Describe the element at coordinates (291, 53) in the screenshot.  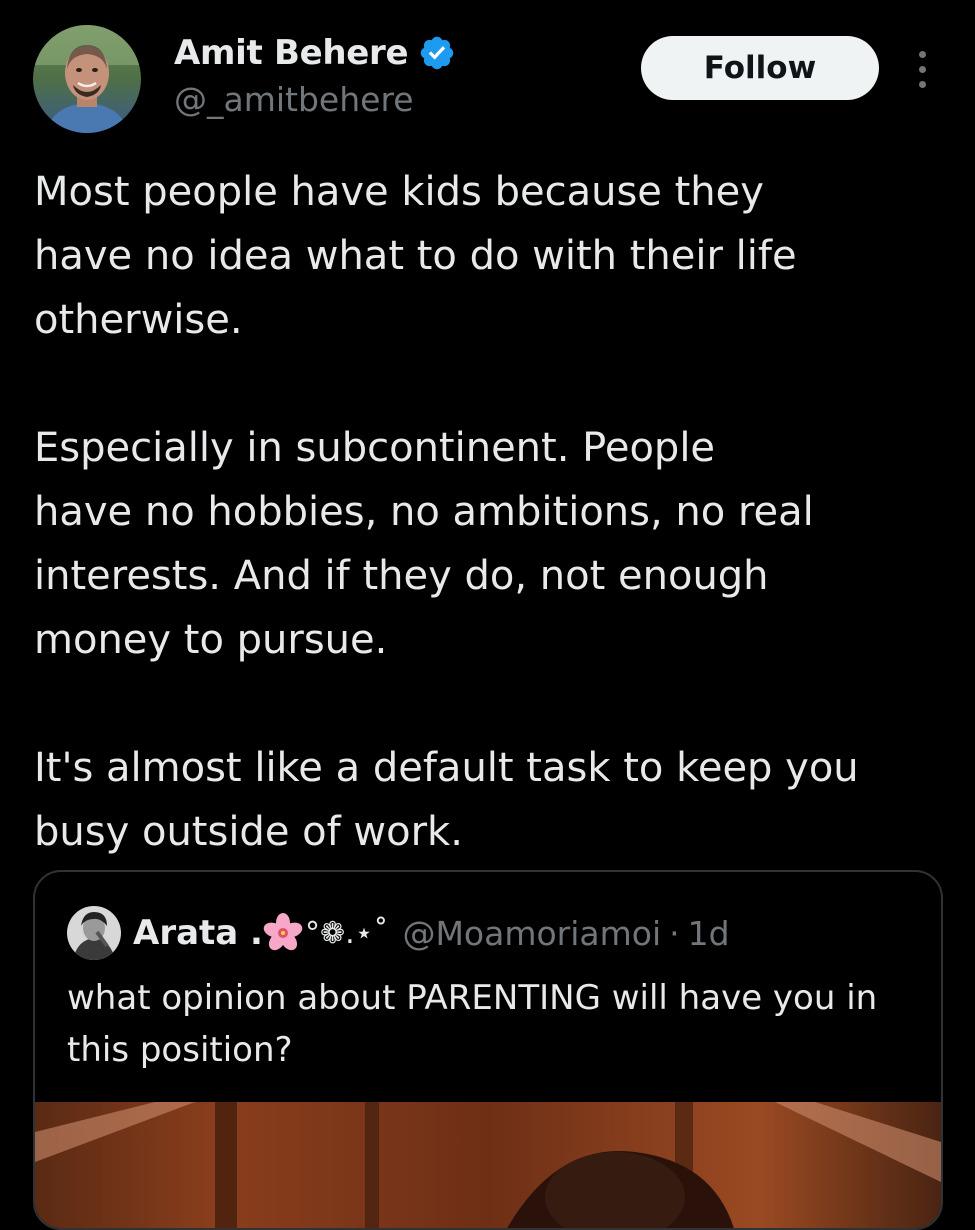
I see `author-name: Amit Behere` at that location.